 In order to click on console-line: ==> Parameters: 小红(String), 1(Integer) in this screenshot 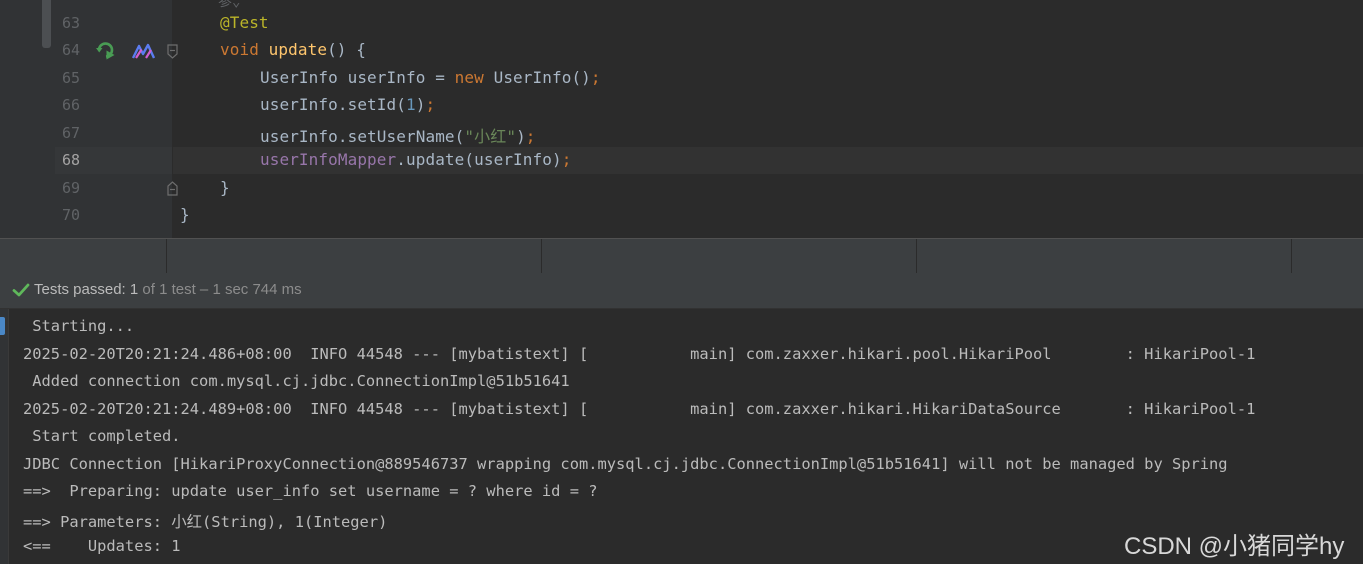, I will do `click(205, 522)`.